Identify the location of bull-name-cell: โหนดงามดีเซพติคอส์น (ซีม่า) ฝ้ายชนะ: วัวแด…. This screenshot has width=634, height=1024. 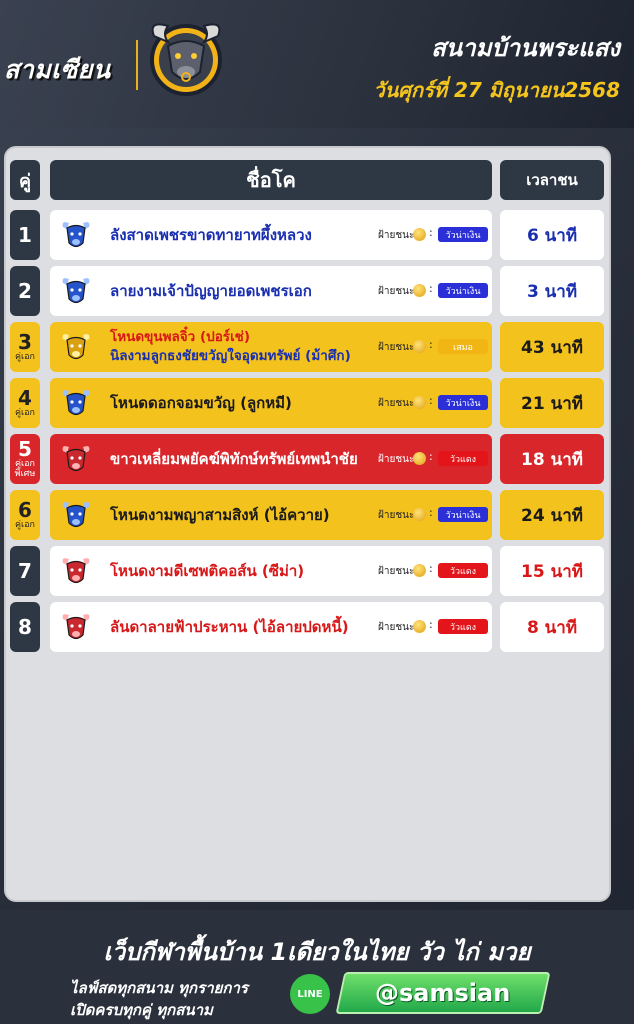
(271, 571).